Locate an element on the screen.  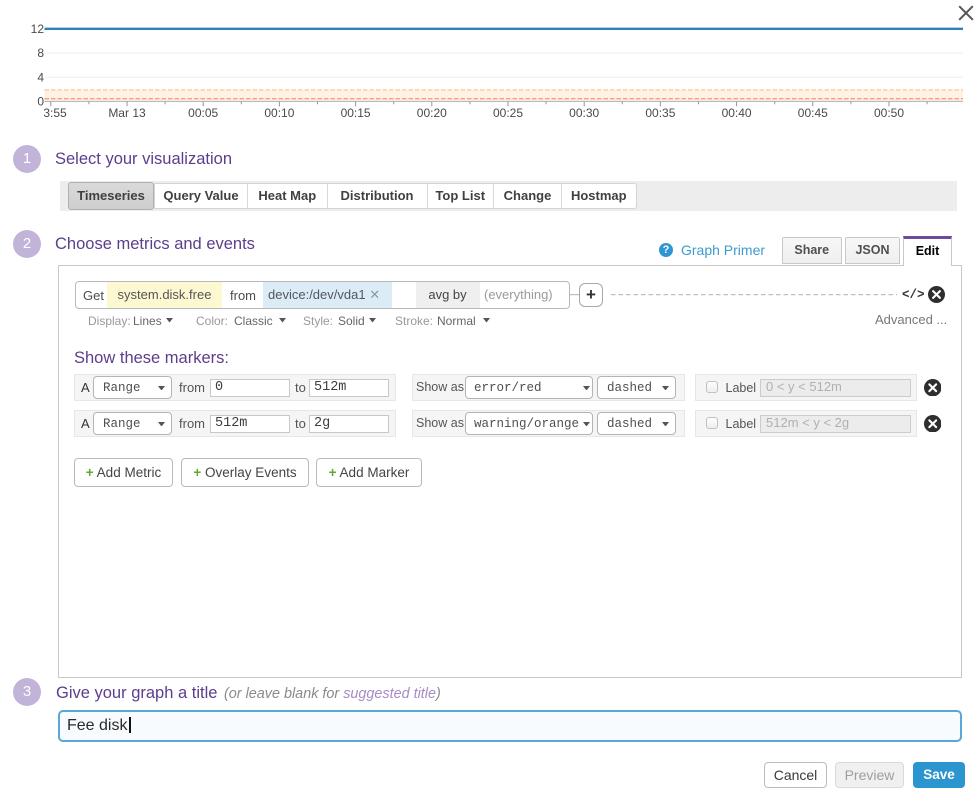
svg-text: 00:45 is located at coordinates (813, 113).